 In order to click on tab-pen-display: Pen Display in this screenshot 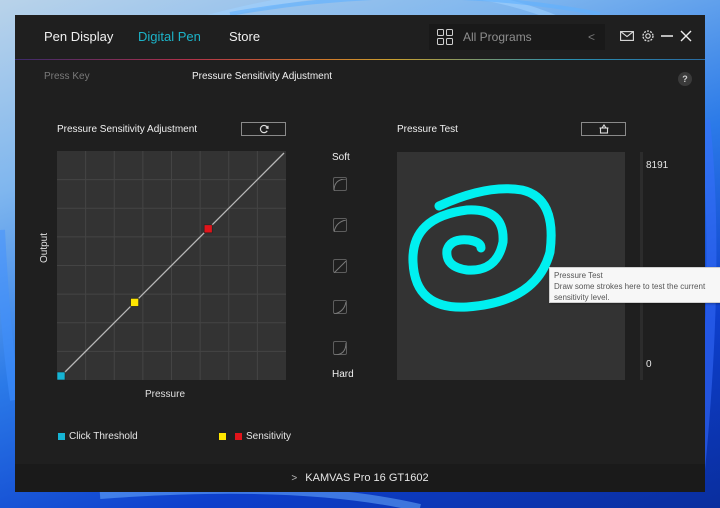, I will do `click(78, 36)`.